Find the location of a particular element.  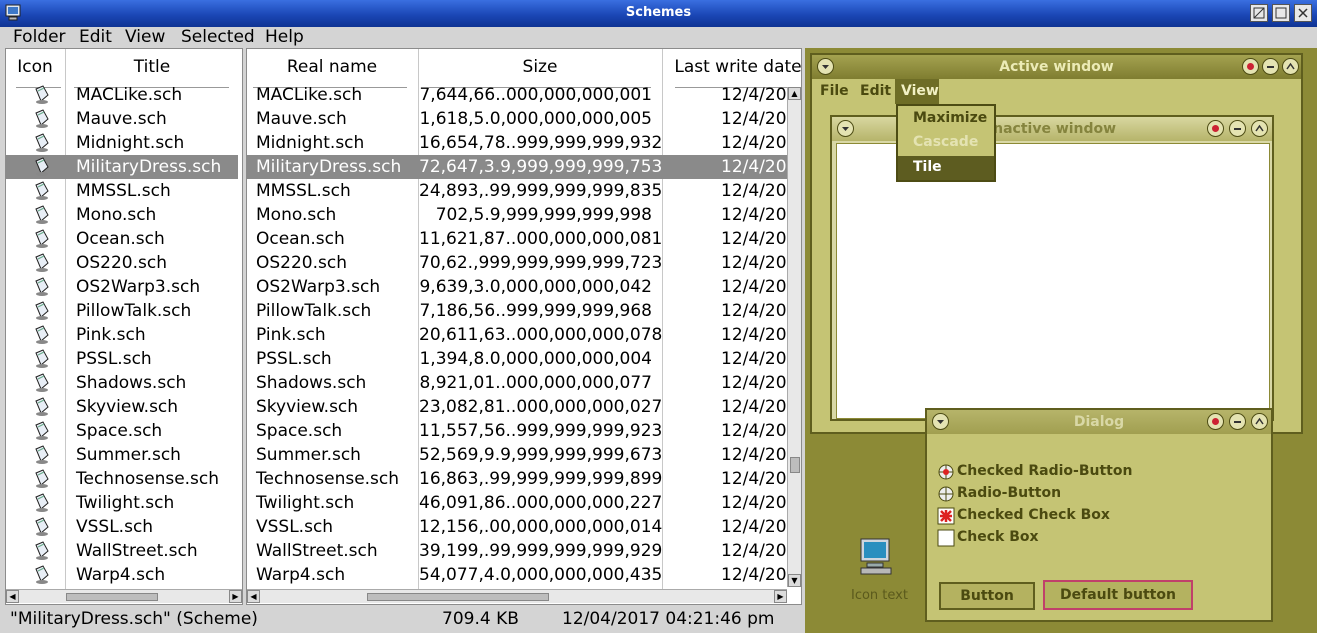

preview-menu-edit: Edit is located at coordinates (875, 91).